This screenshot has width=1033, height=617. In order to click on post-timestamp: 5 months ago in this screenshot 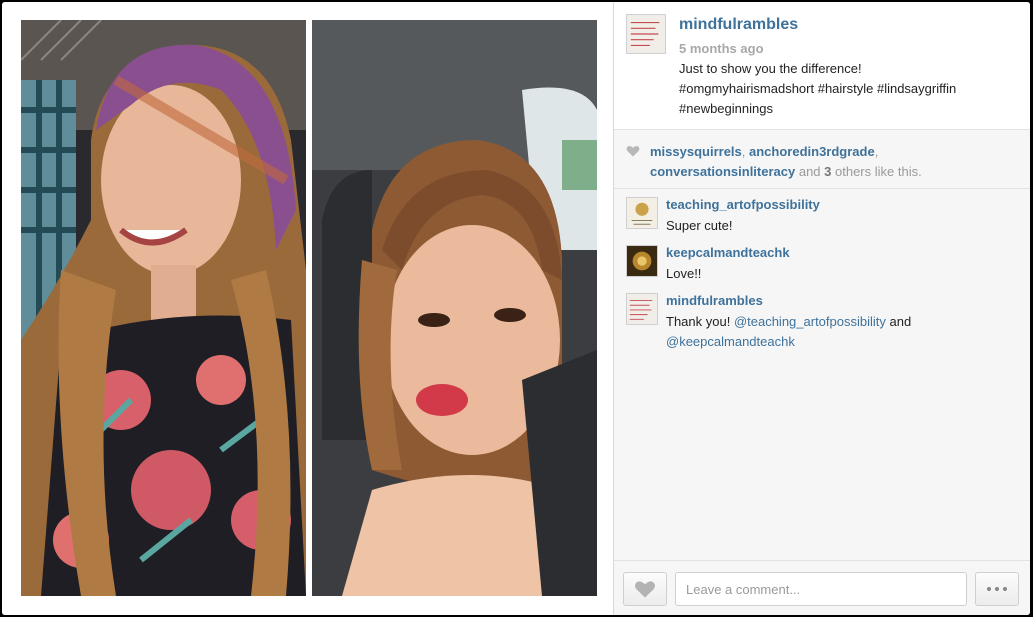, I will do `click(721, 48)`.